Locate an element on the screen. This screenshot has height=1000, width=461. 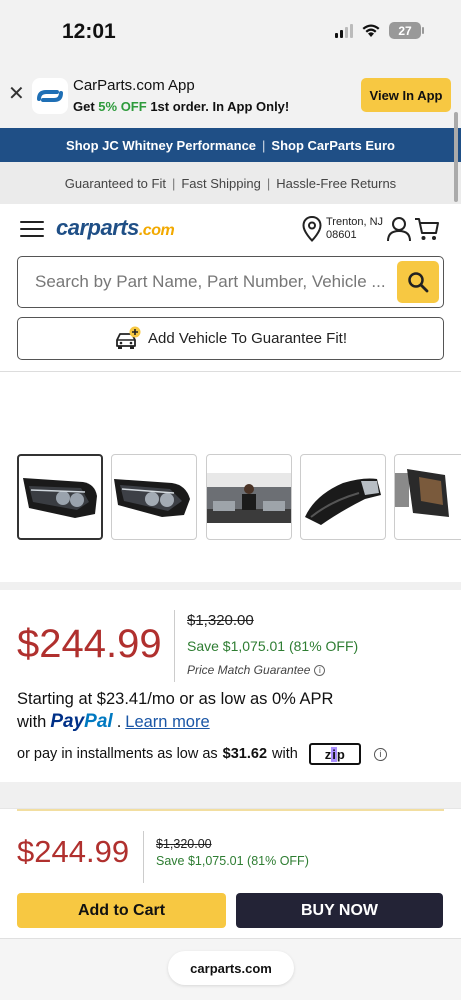
banner-title: CarParts.com App is located at coordinates (134, 85).